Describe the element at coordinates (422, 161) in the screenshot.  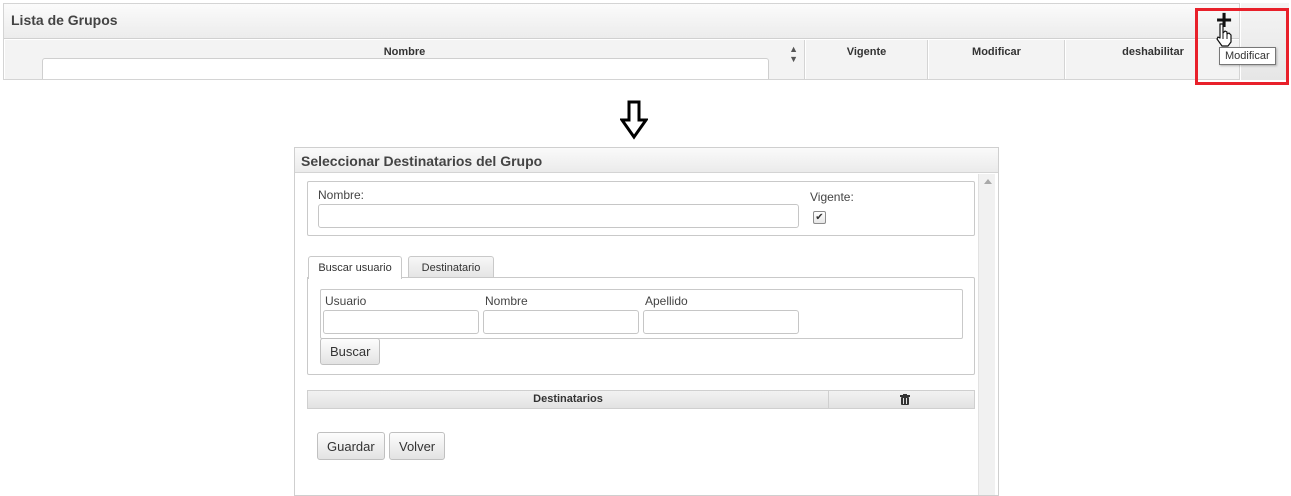
I see `dialog-title: Seleccionar Destinatarios del Grupo` at that location.